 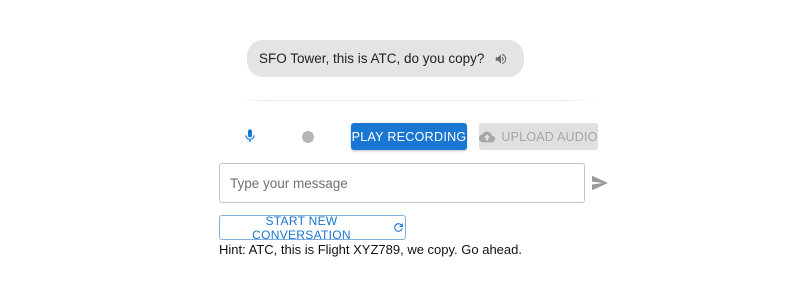 I want to click on play-recording-button: PLAY RECORDING, so click(x=409, y=136).